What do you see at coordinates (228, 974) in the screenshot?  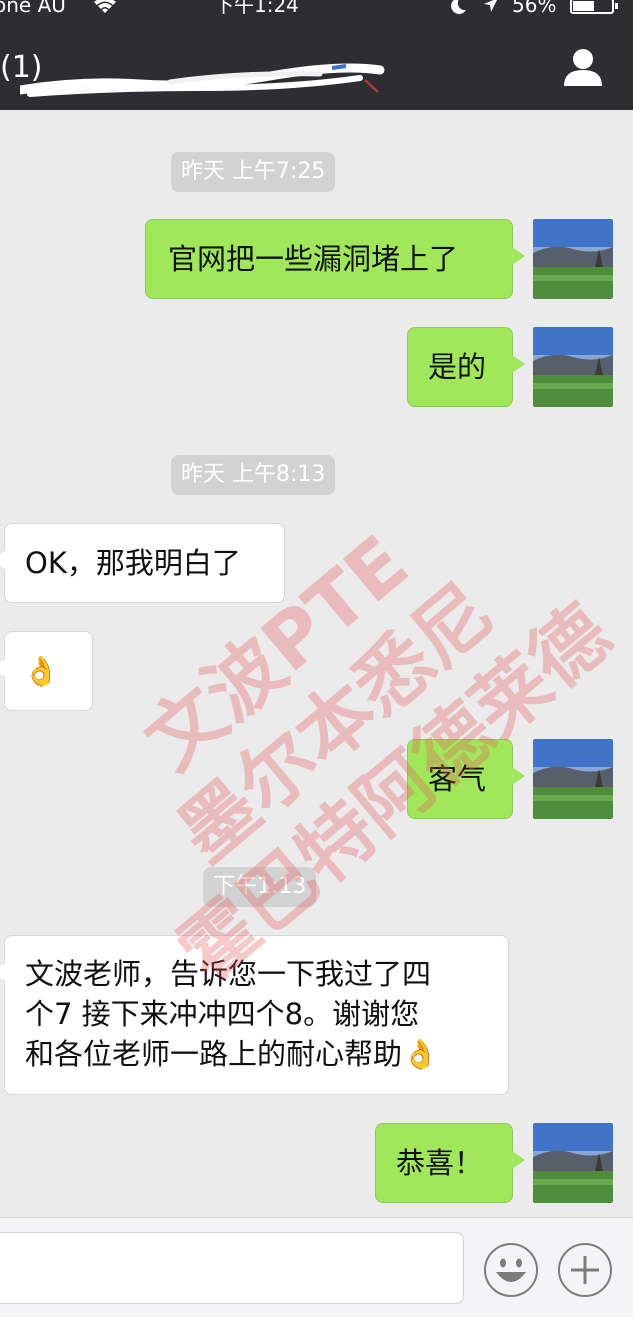 I see `message-text-line: 文波老师，告诉您一下我过了四` at bounding box center [228, 974].